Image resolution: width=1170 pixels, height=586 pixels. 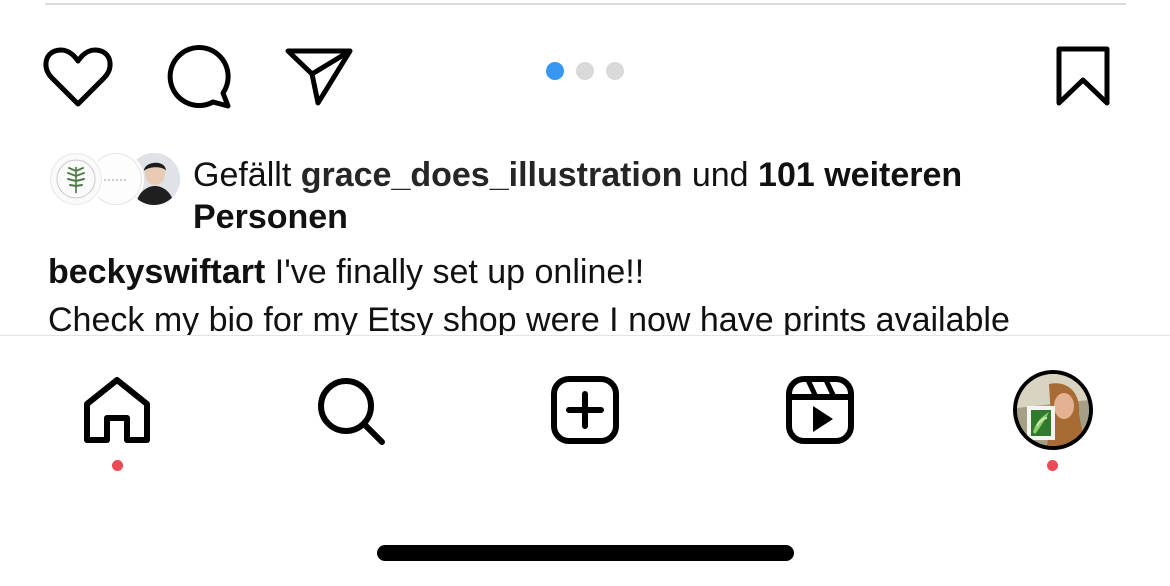 What do you see at coordinates (270, 217) in the screenshot?
I see `likes-suffix: Personen` at bounding box center [270, 217].